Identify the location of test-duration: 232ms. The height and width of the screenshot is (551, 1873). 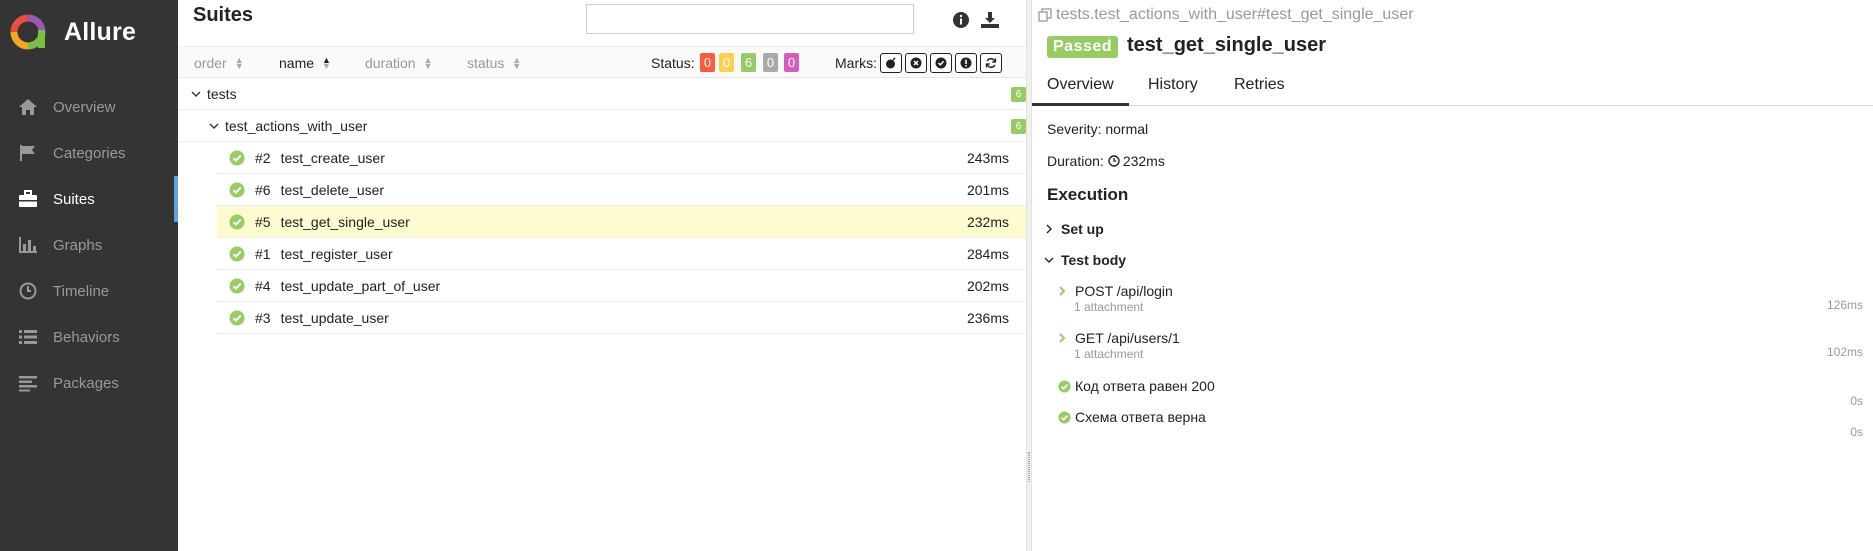
(987, 222).